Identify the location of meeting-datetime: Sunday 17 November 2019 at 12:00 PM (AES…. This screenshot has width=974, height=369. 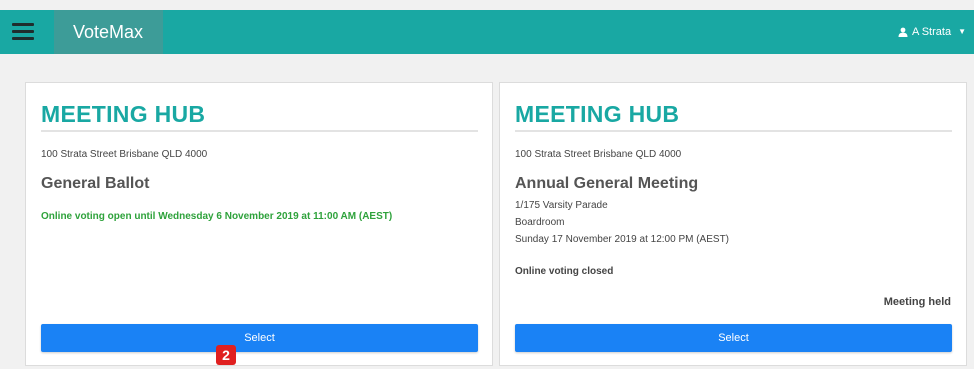
(622, 239).